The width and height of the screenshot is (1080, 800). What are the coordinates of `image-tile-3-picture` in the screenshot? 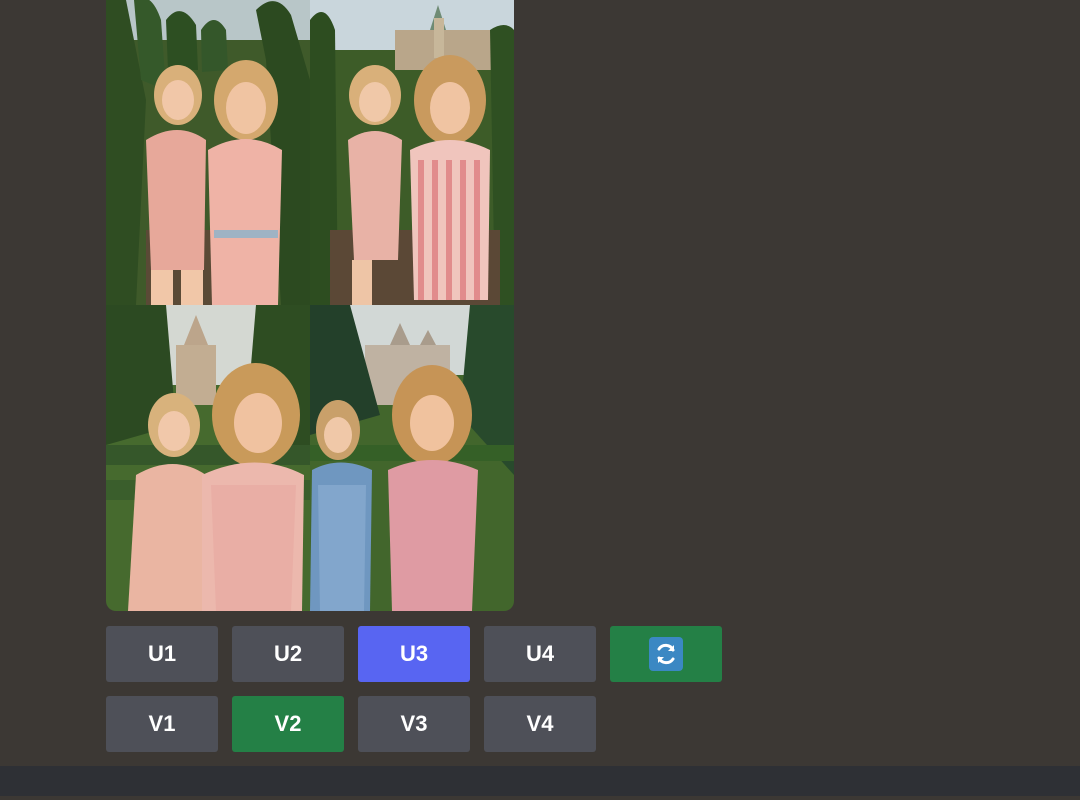 It's located at (208, 458).